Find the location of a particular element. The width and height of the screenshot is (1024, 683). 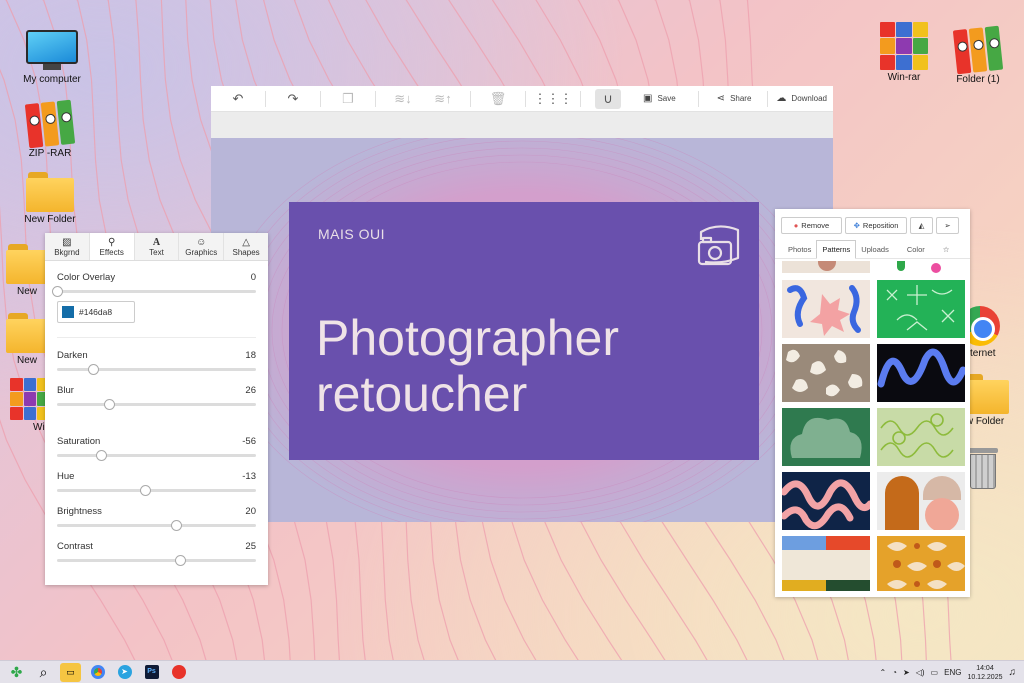

overlay-color-field: #146da8 is located at coordinates (96, 312).